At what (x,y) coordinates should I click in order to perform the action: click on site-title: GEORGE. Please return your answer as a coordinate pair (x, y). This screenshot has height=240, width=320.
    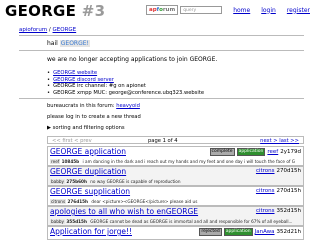
    Looking at the image, I should click on (41, 11).